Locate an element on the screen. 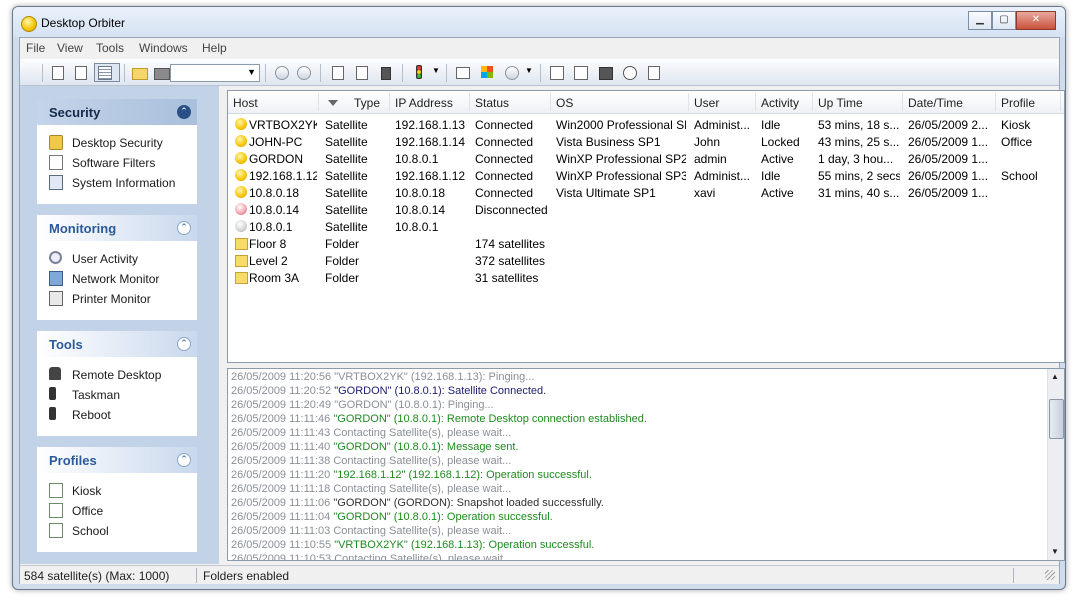 Image resolution: width=1076 pixels, height=603 pixels. log-timestamp: 26/05/2009 11:11:06 is located at coordinates (281, 503).